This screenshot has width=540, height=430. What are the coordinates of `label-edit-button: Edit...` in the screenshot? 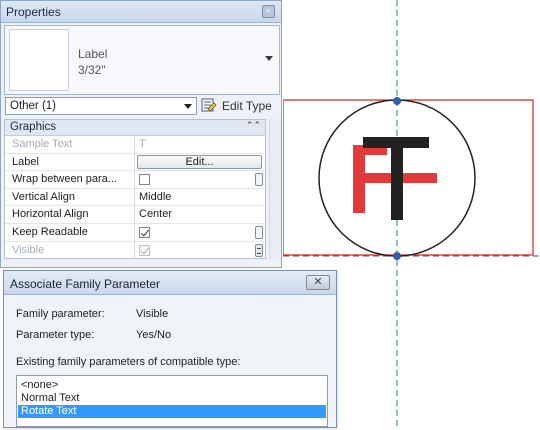 It's located at (199, 161).